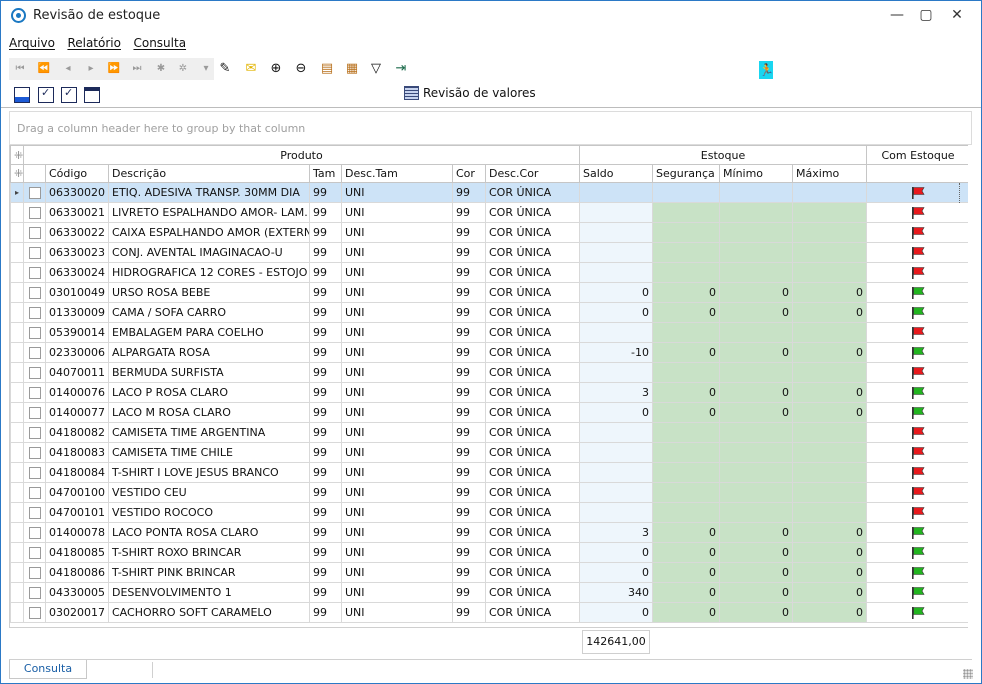 This screenshot has width=982, height=684. What do you see at coordinates (209, 572) in the screenshot?
I see `cell-descricao: T-SHIRT PINK BRINCAR` at bounding box center [209, 572].